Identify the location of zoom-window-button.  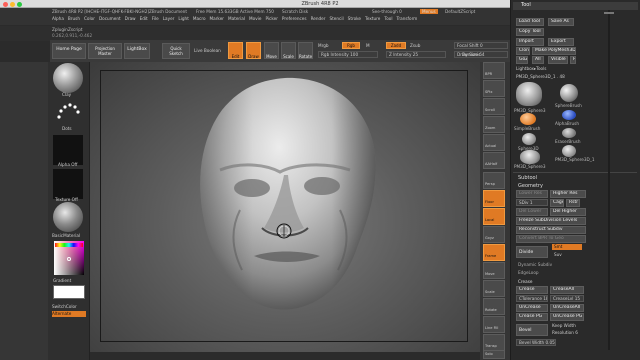
(19, 4).